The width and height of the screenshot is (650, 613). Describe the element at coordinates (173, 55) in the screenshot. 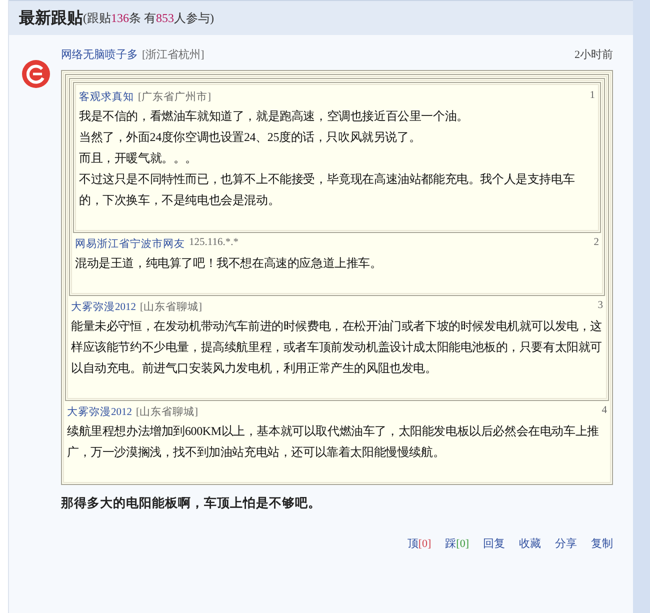

I see `author-location: [浙江省杭州]` at that location.